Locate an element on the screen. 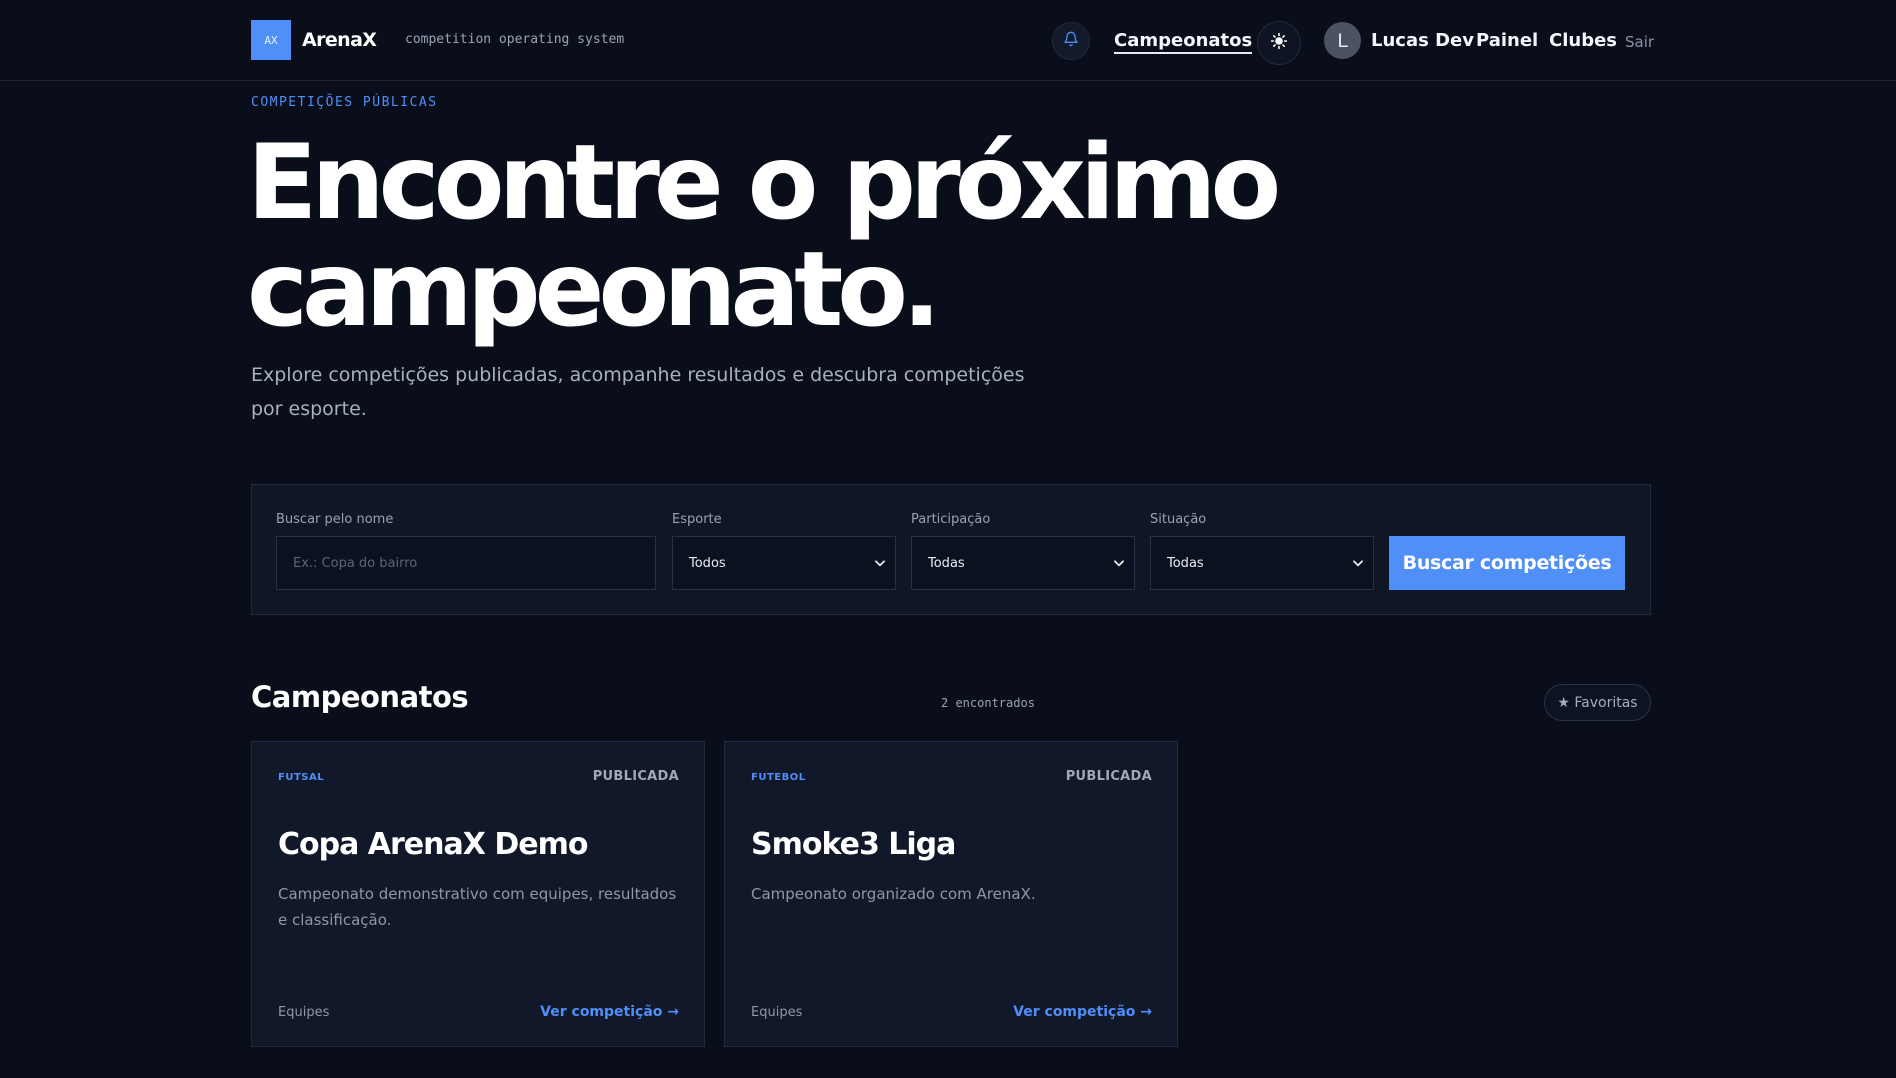  theme-toggle-button is located at coordinates (1279, 43).